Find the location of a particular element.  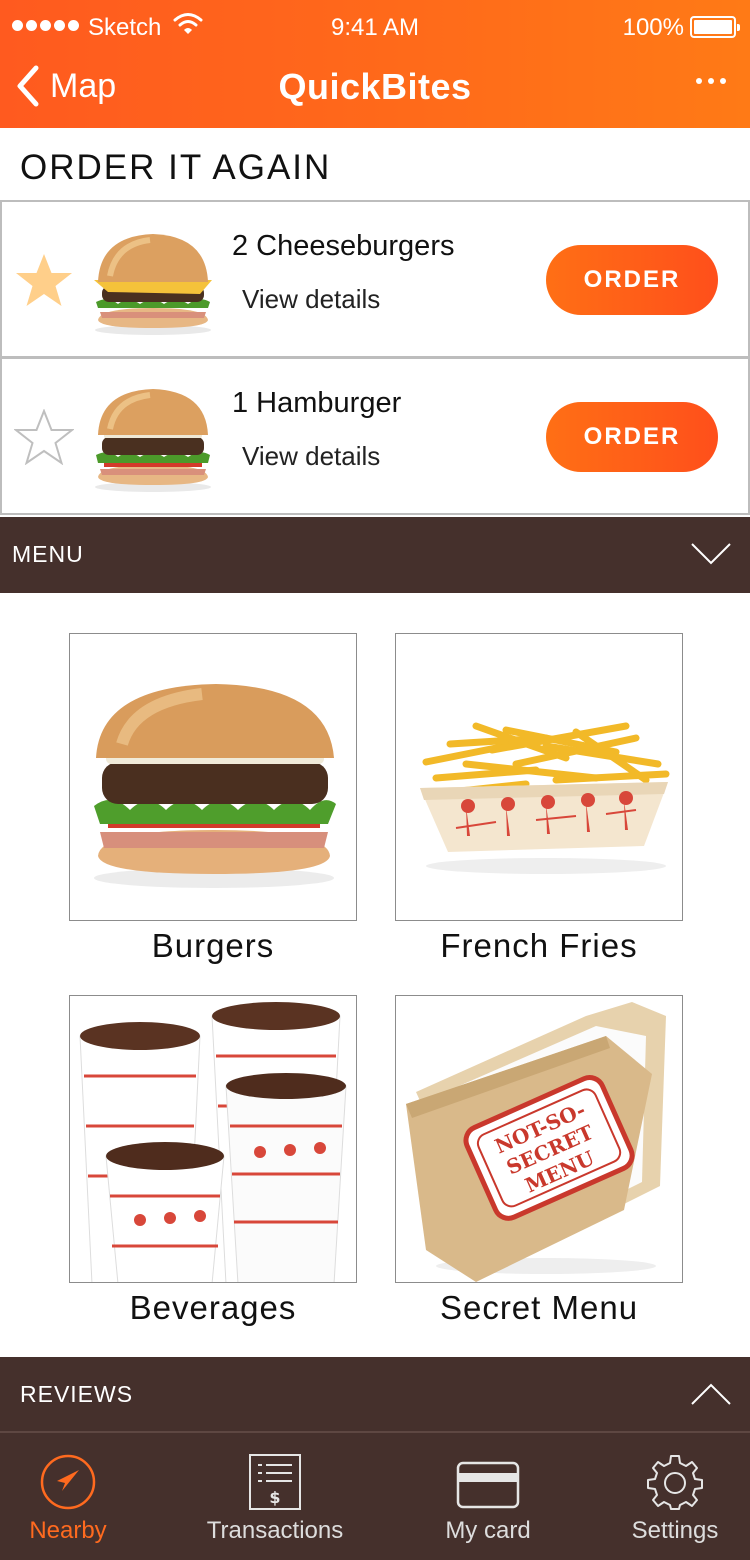

favorite-star-filled-icon is located at coordinates (44, 280).